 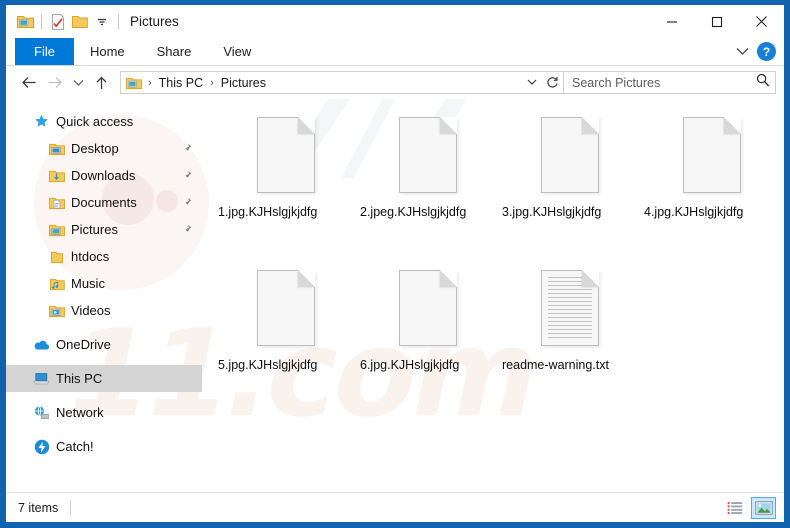 I want to click on tab-home: Home, so click(x=107, y=51).